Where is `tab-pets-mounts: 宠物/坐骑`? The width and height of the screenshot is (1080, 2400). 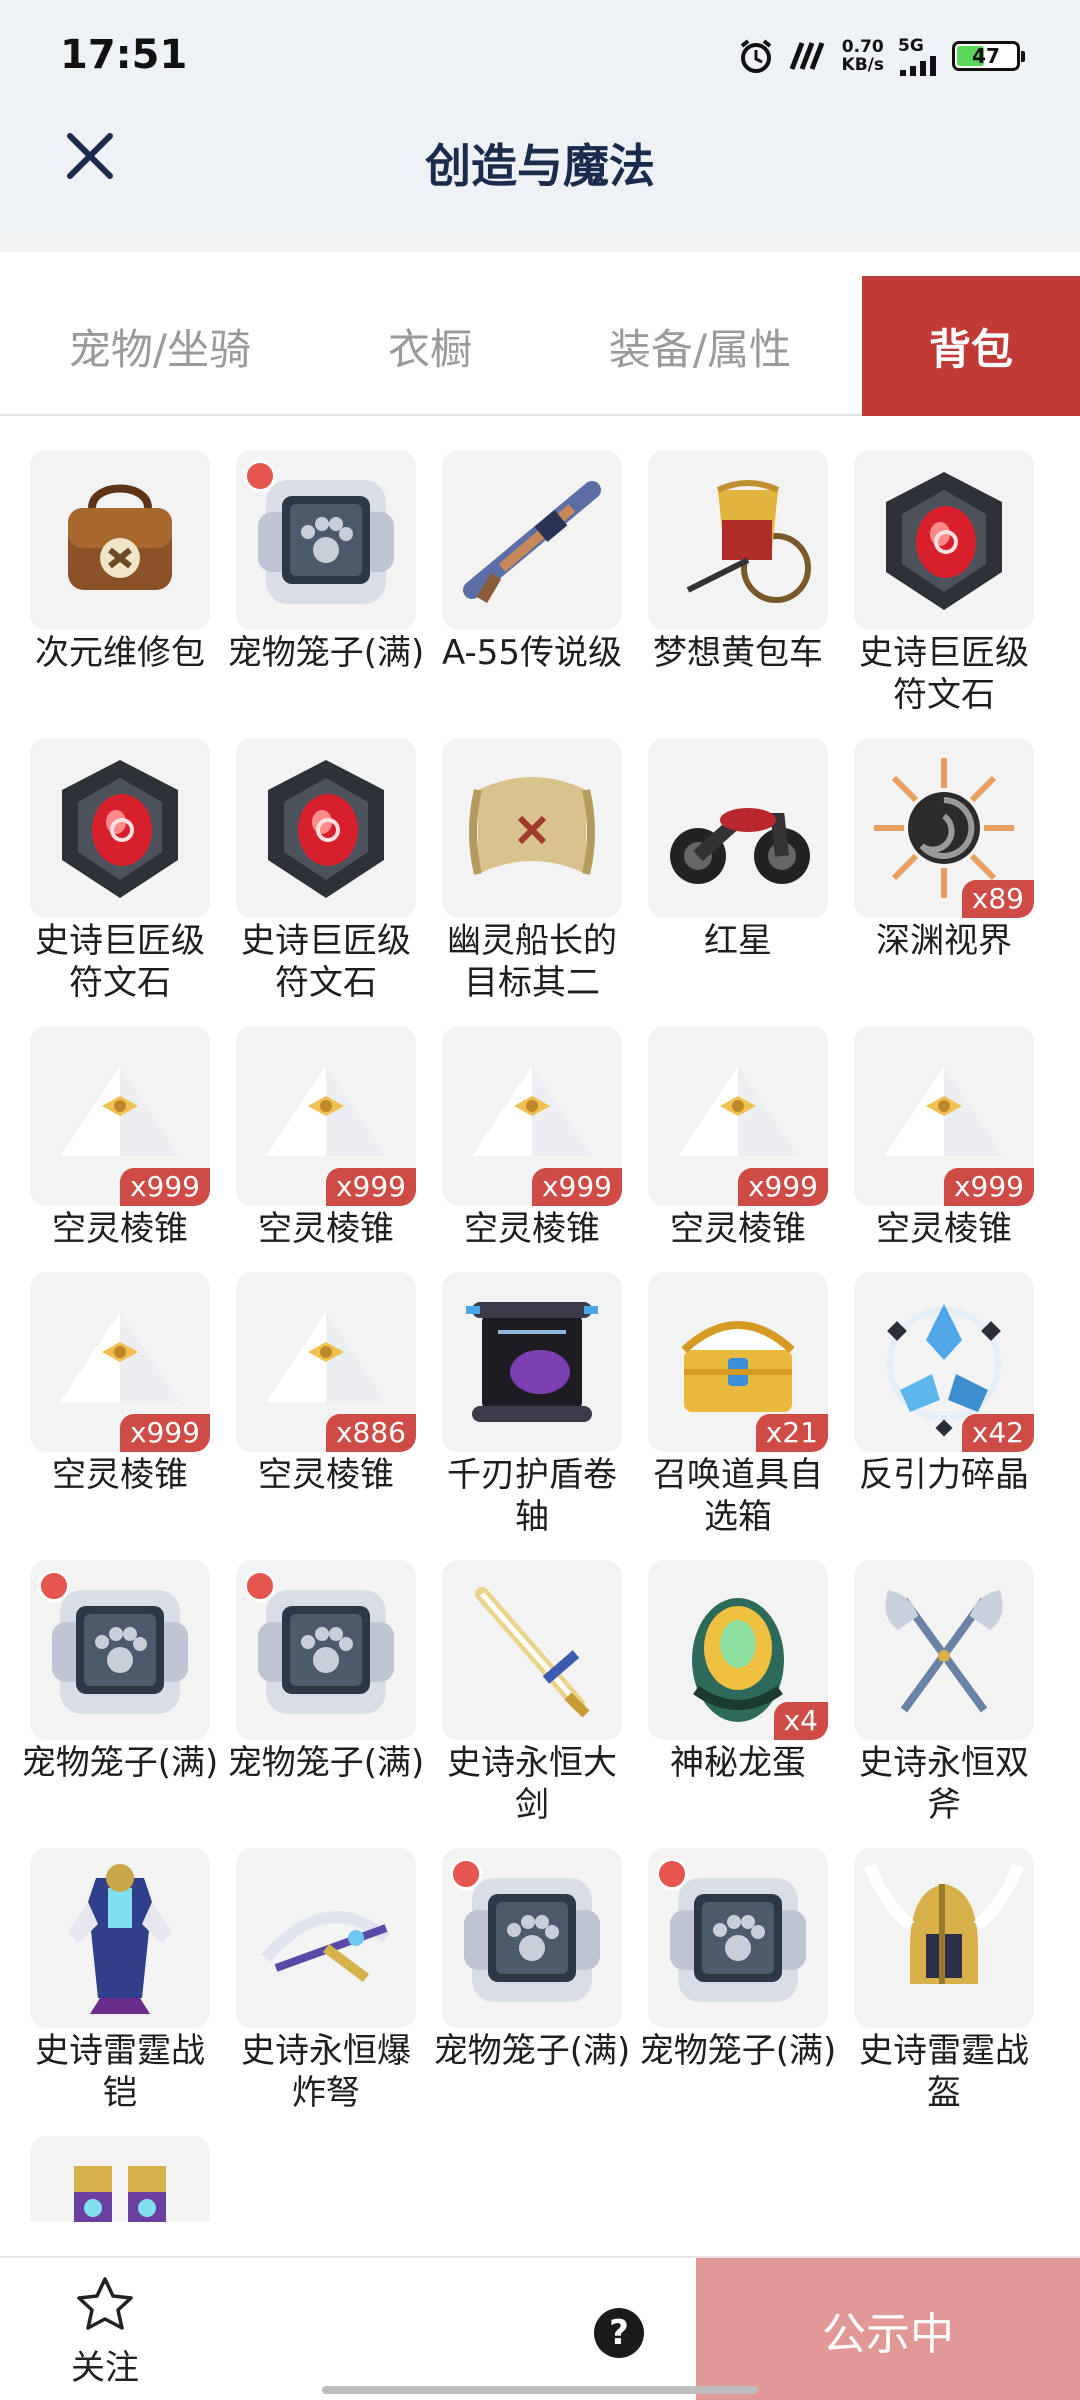
tab-pets-mounts: 宠物/坐骑 is located at coordinates (160, 346).